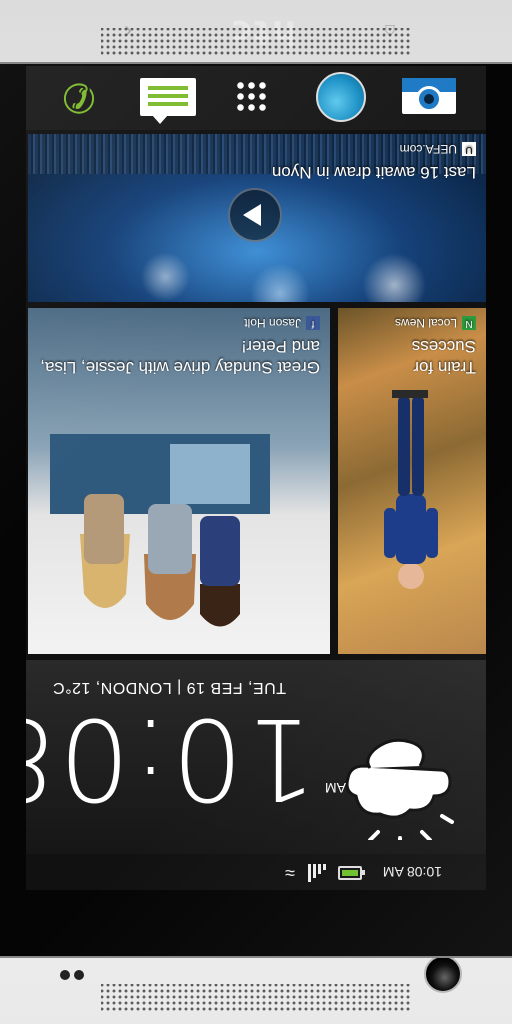 This screenshot has height=1024, width=512. What do you see at coordinates (65, 975) in the screenshot?
I see `light-sensor` at bounding box center [65, 975].